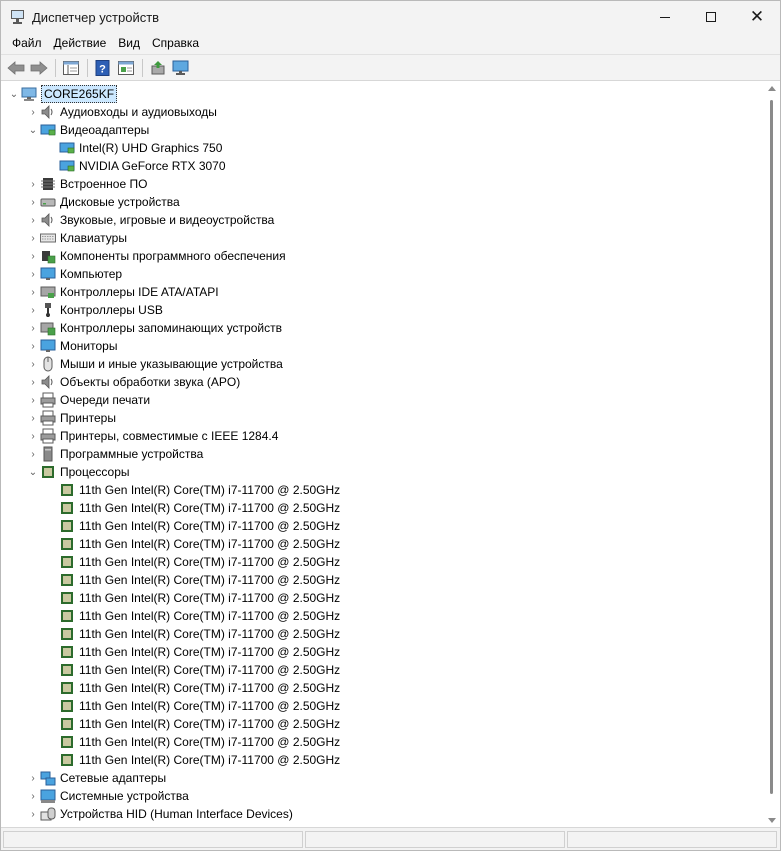 Image resolution: width=781 pixels, height=851 pixels. I want to click on tree-category: ⌄ Видеоадаптеры, so click(87, 130).